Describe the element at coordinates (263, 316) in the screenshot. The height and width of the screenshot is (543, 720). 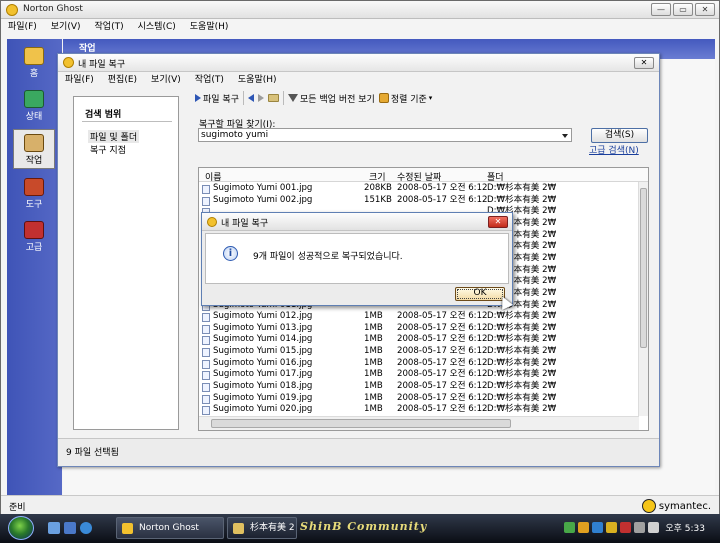
I see `file-name: Sugimoto Yumi 012.jpg` at that location.